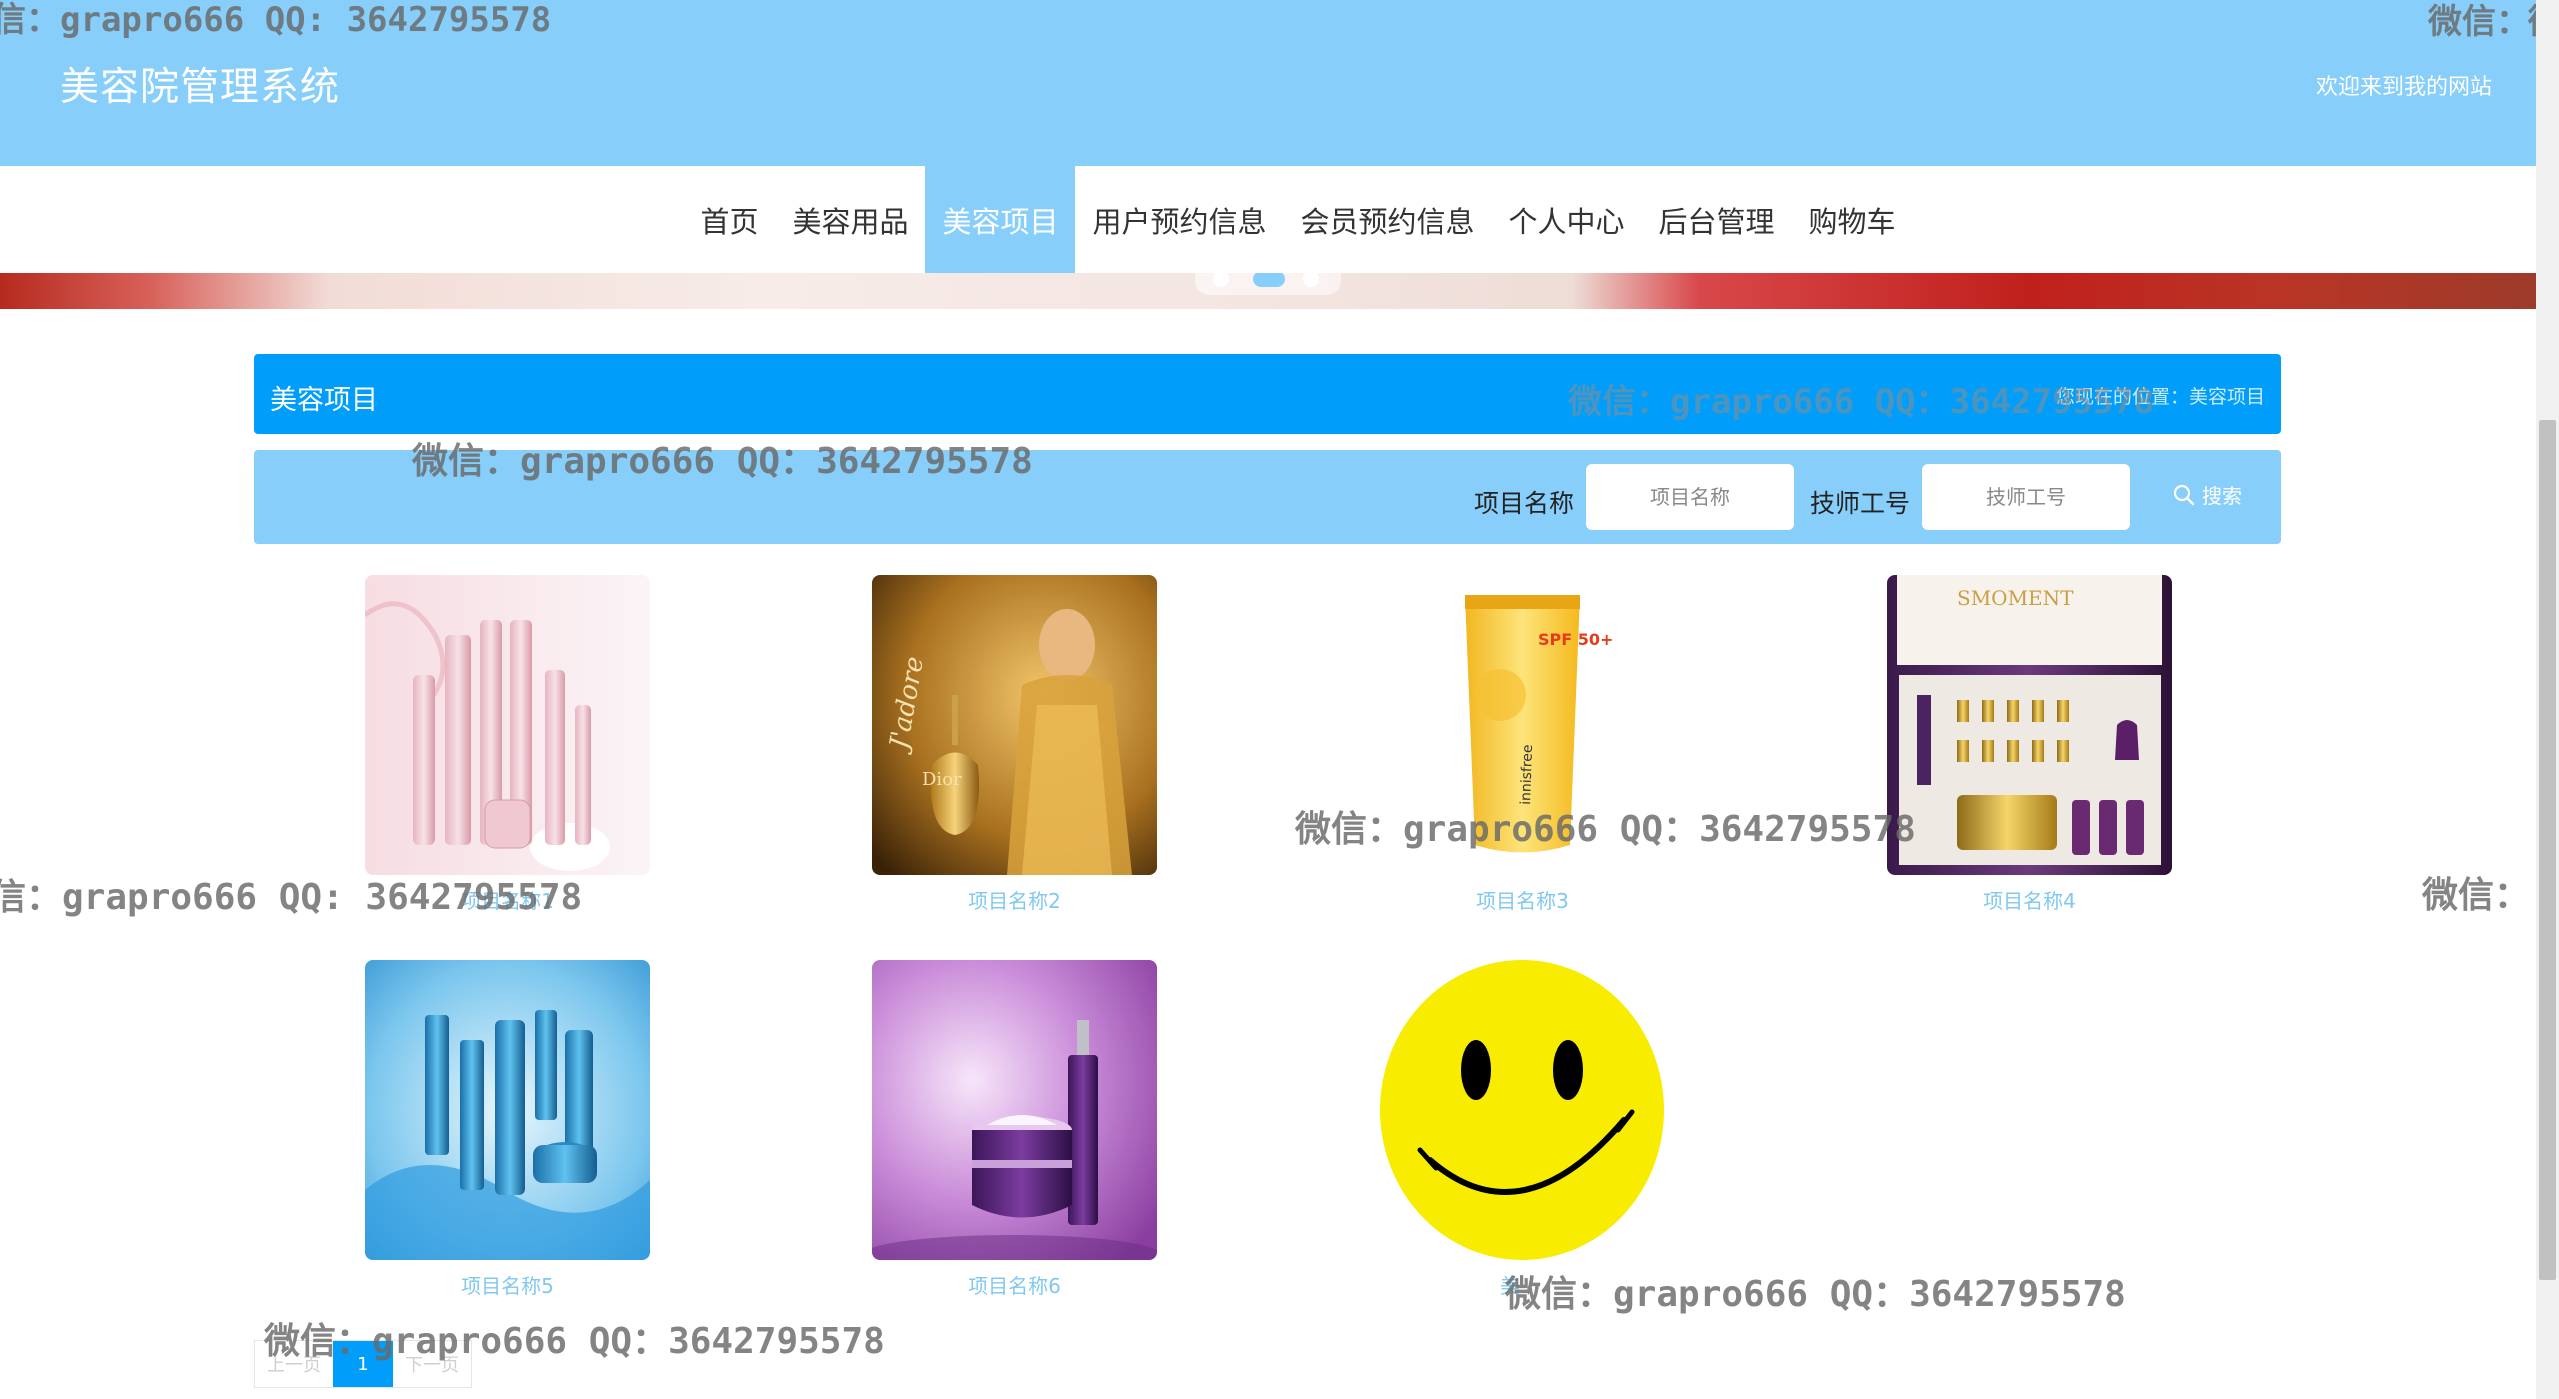  What do you see at coordinates (1522, 899) in the screenshot?
I see `product-name: 项目名称3` at bounding box center [1522, 899].